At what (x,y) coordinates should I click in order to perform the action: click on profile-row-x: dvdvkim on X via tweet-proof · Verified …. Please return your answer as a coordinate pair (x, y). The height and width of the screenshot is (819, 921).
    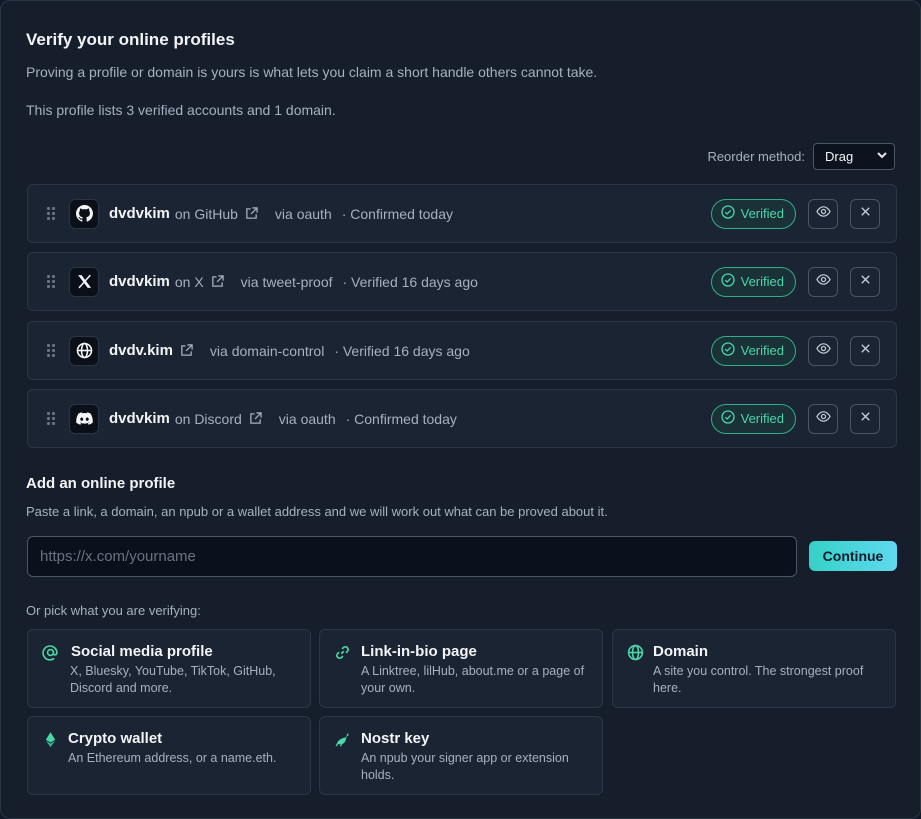
    Looking at the image, I should click on (462, 281).